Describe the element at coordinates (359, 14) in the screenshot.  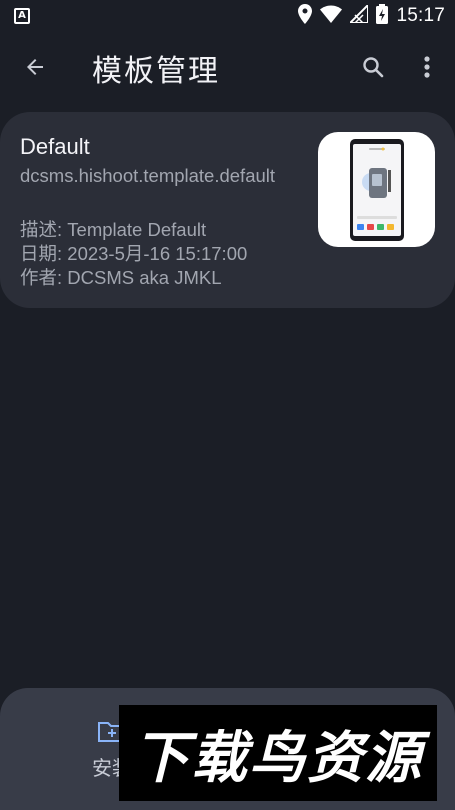
I see `signal-icon` at that location.